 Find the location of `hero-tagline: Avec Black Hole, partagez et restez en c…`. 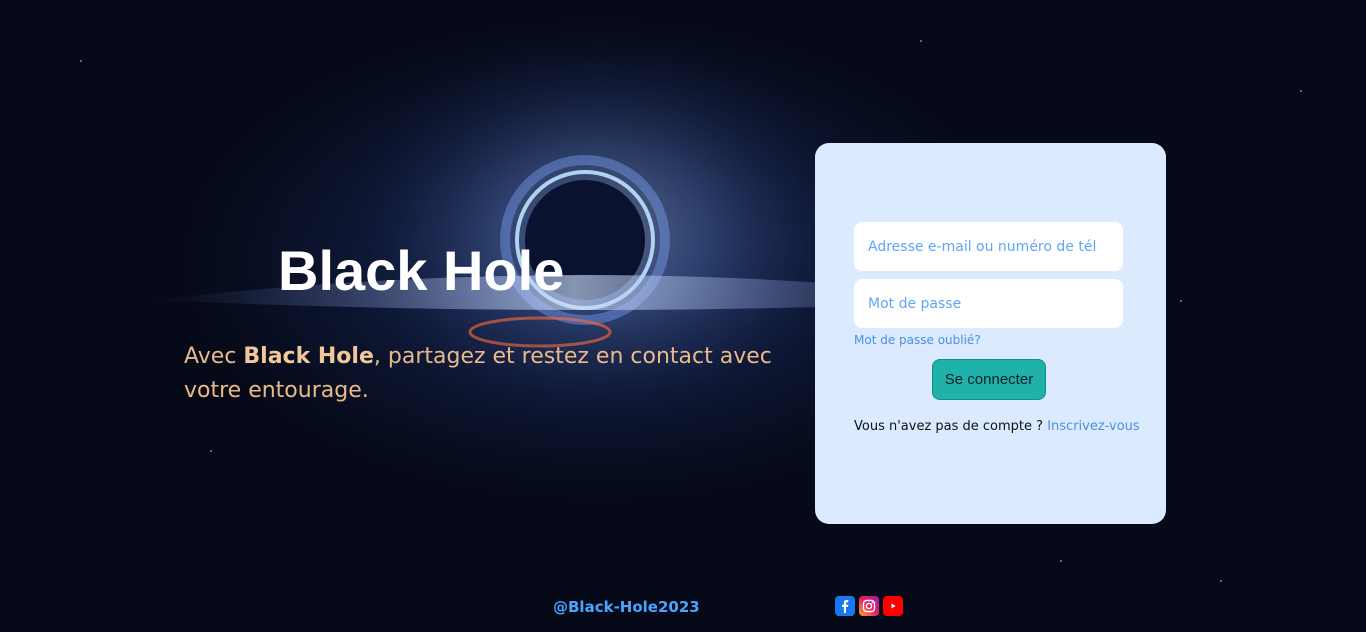

hero-tagline: Avec Black Hole, partagez et restez en c… is located at coordinates (489, 374).